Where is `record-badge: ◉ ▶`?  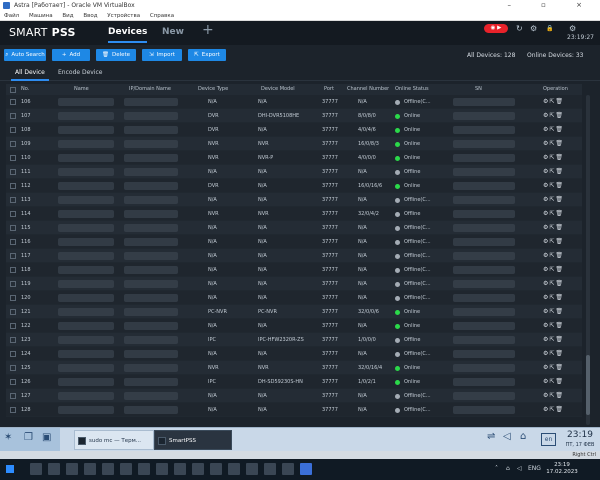 record-badge: ◉ ▶ is located at coordinates (496, 28).